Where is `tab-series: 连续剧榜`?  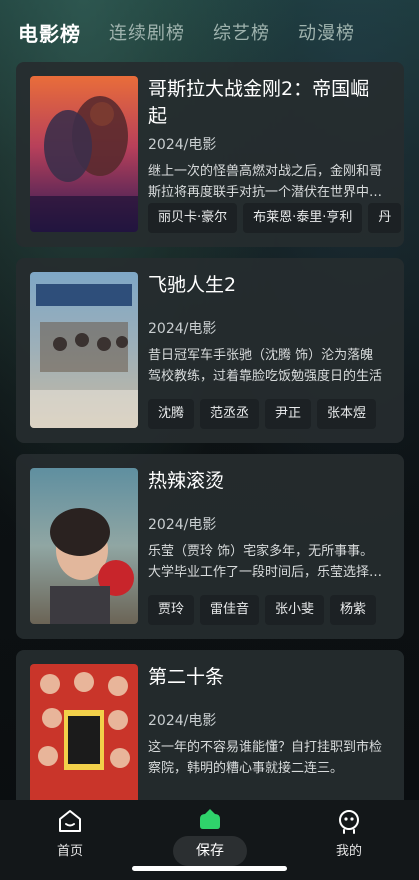 tab-series: 连续剧榜 is located at coordinates (147, 32).